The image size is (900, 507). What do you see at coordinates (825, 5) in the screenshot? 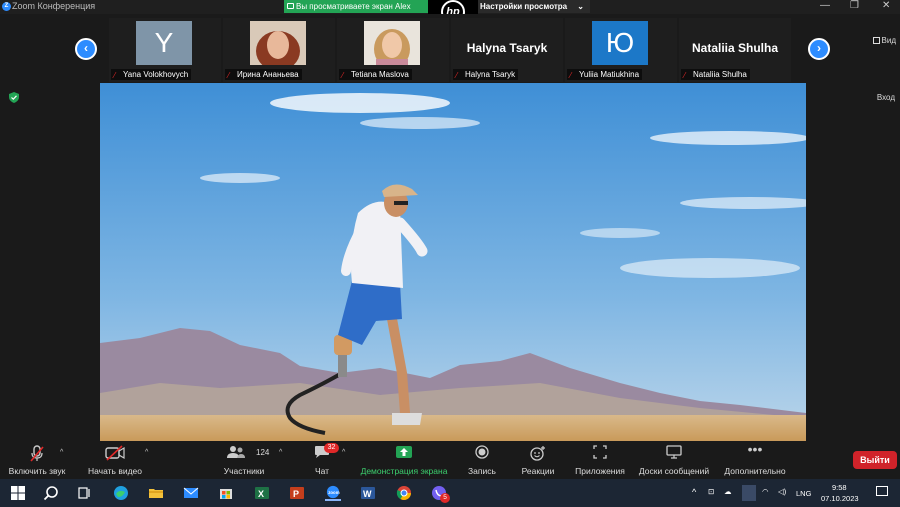
I see `minimize-icon: —` at bounding box center [825, 5].